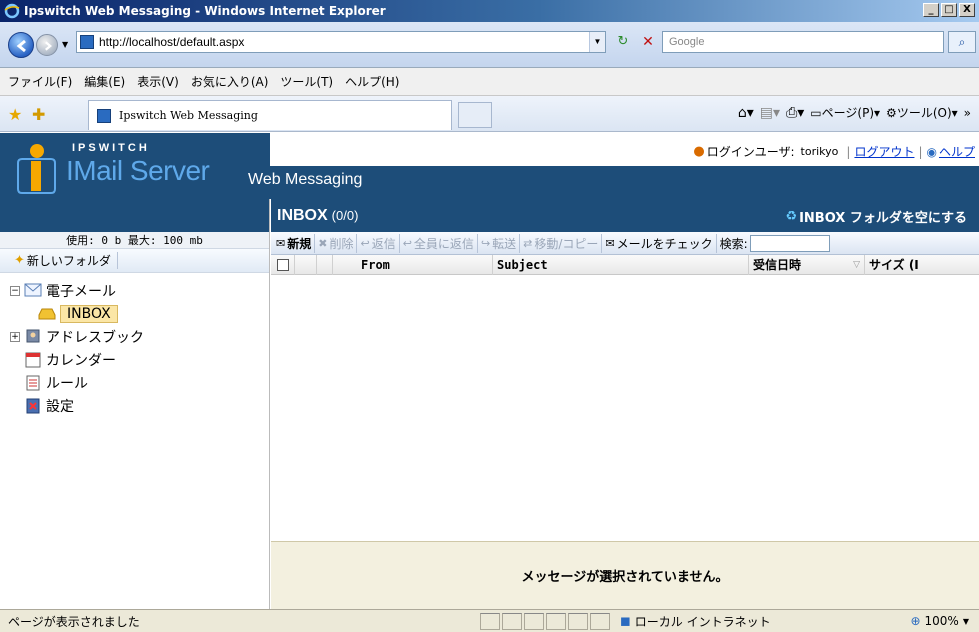 The height and width of the screenshot is (632, 979). What do you see at coordinates (308, 81) in the screenshot?
I see `menu-tools: ツール(T)` at bounding box center [308, 81].